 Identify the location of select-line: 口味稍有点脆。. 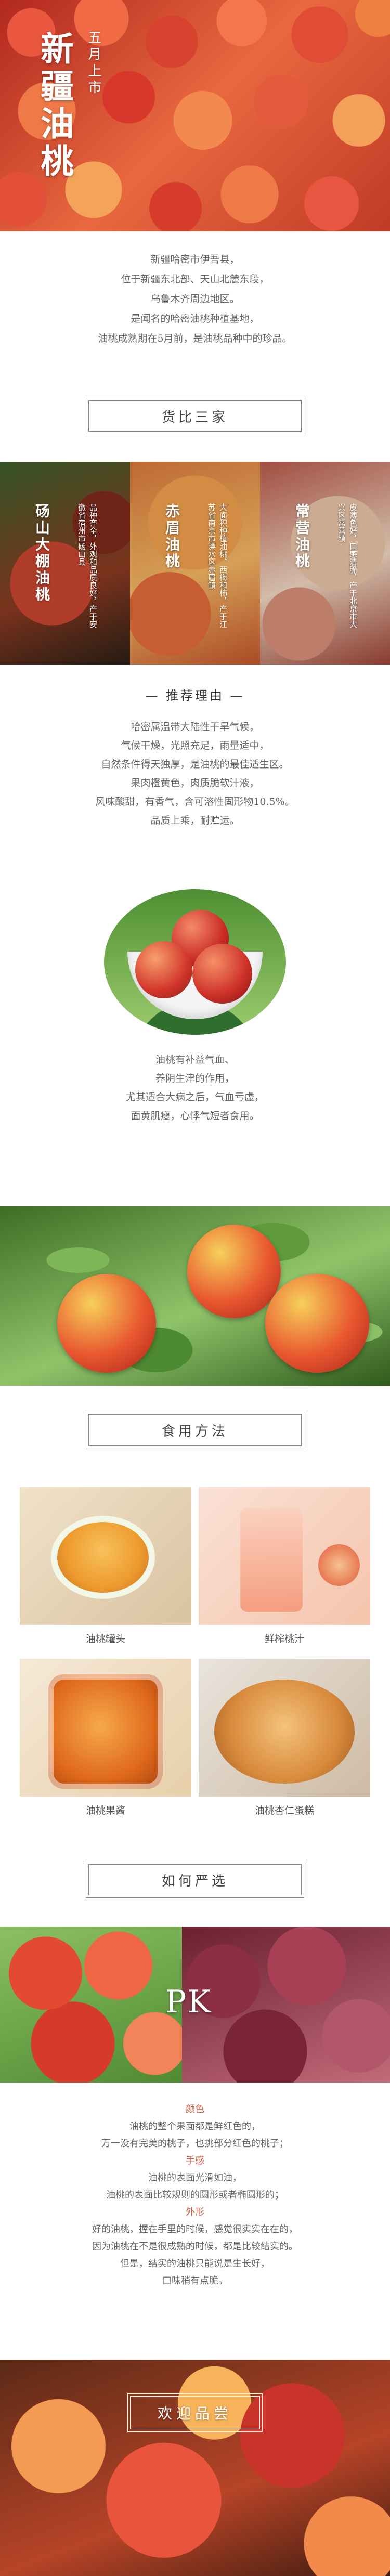
(195, 2280).